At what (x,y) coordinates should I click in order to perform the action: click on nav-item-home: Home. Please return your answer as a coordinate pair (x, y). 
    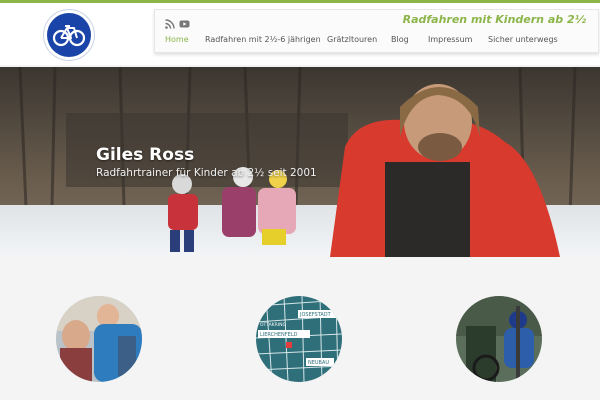
    Looking at the image, I should click on (177, 39).